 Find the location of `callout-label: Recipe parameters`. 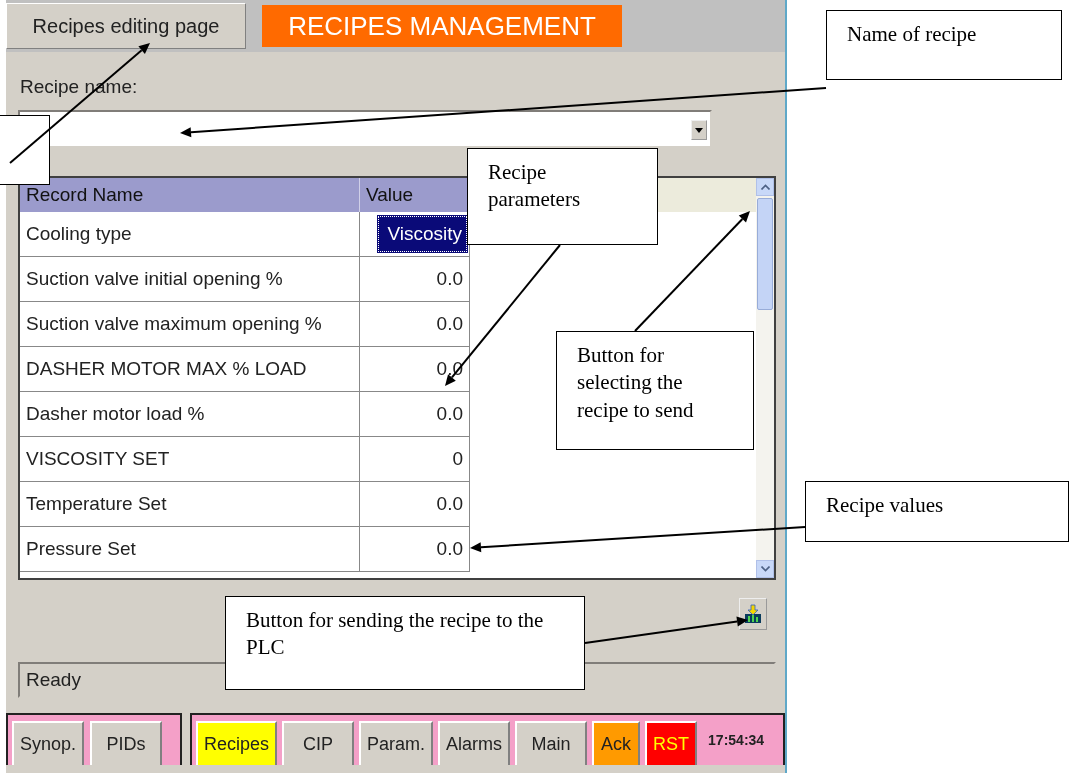

callout-label: Recipe parameters is located at coordinates (562, 196).